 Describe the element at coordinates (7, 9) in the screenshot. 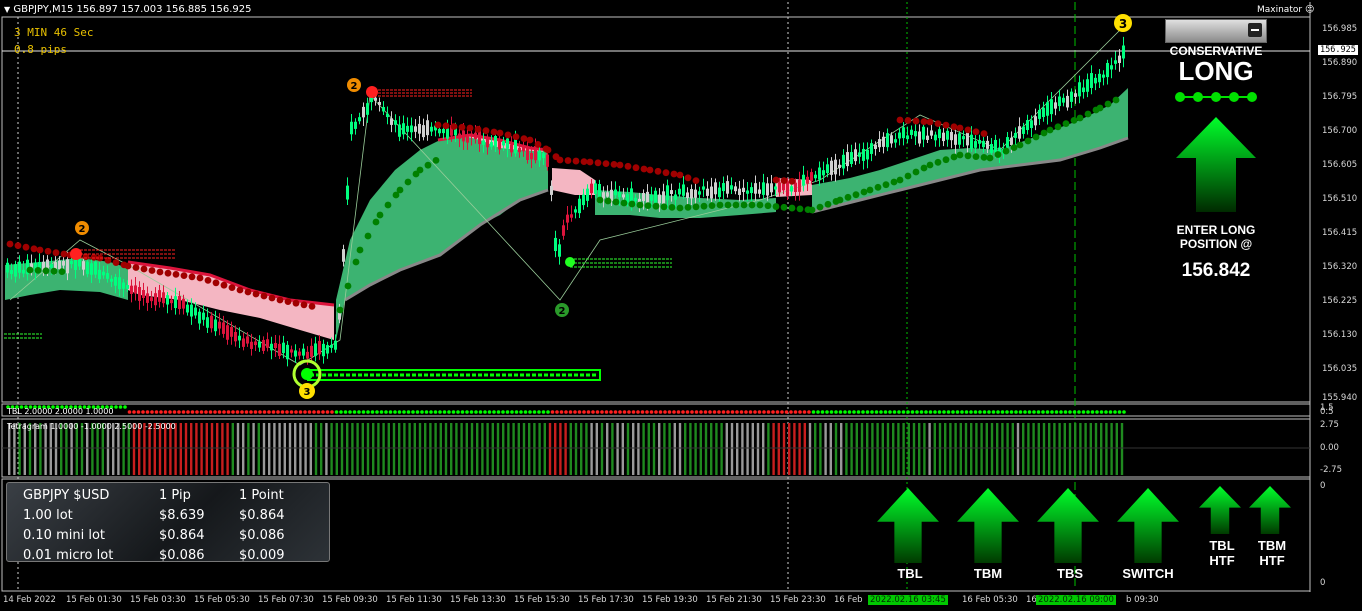

I see `dropdown-icon: ▼` at that location.